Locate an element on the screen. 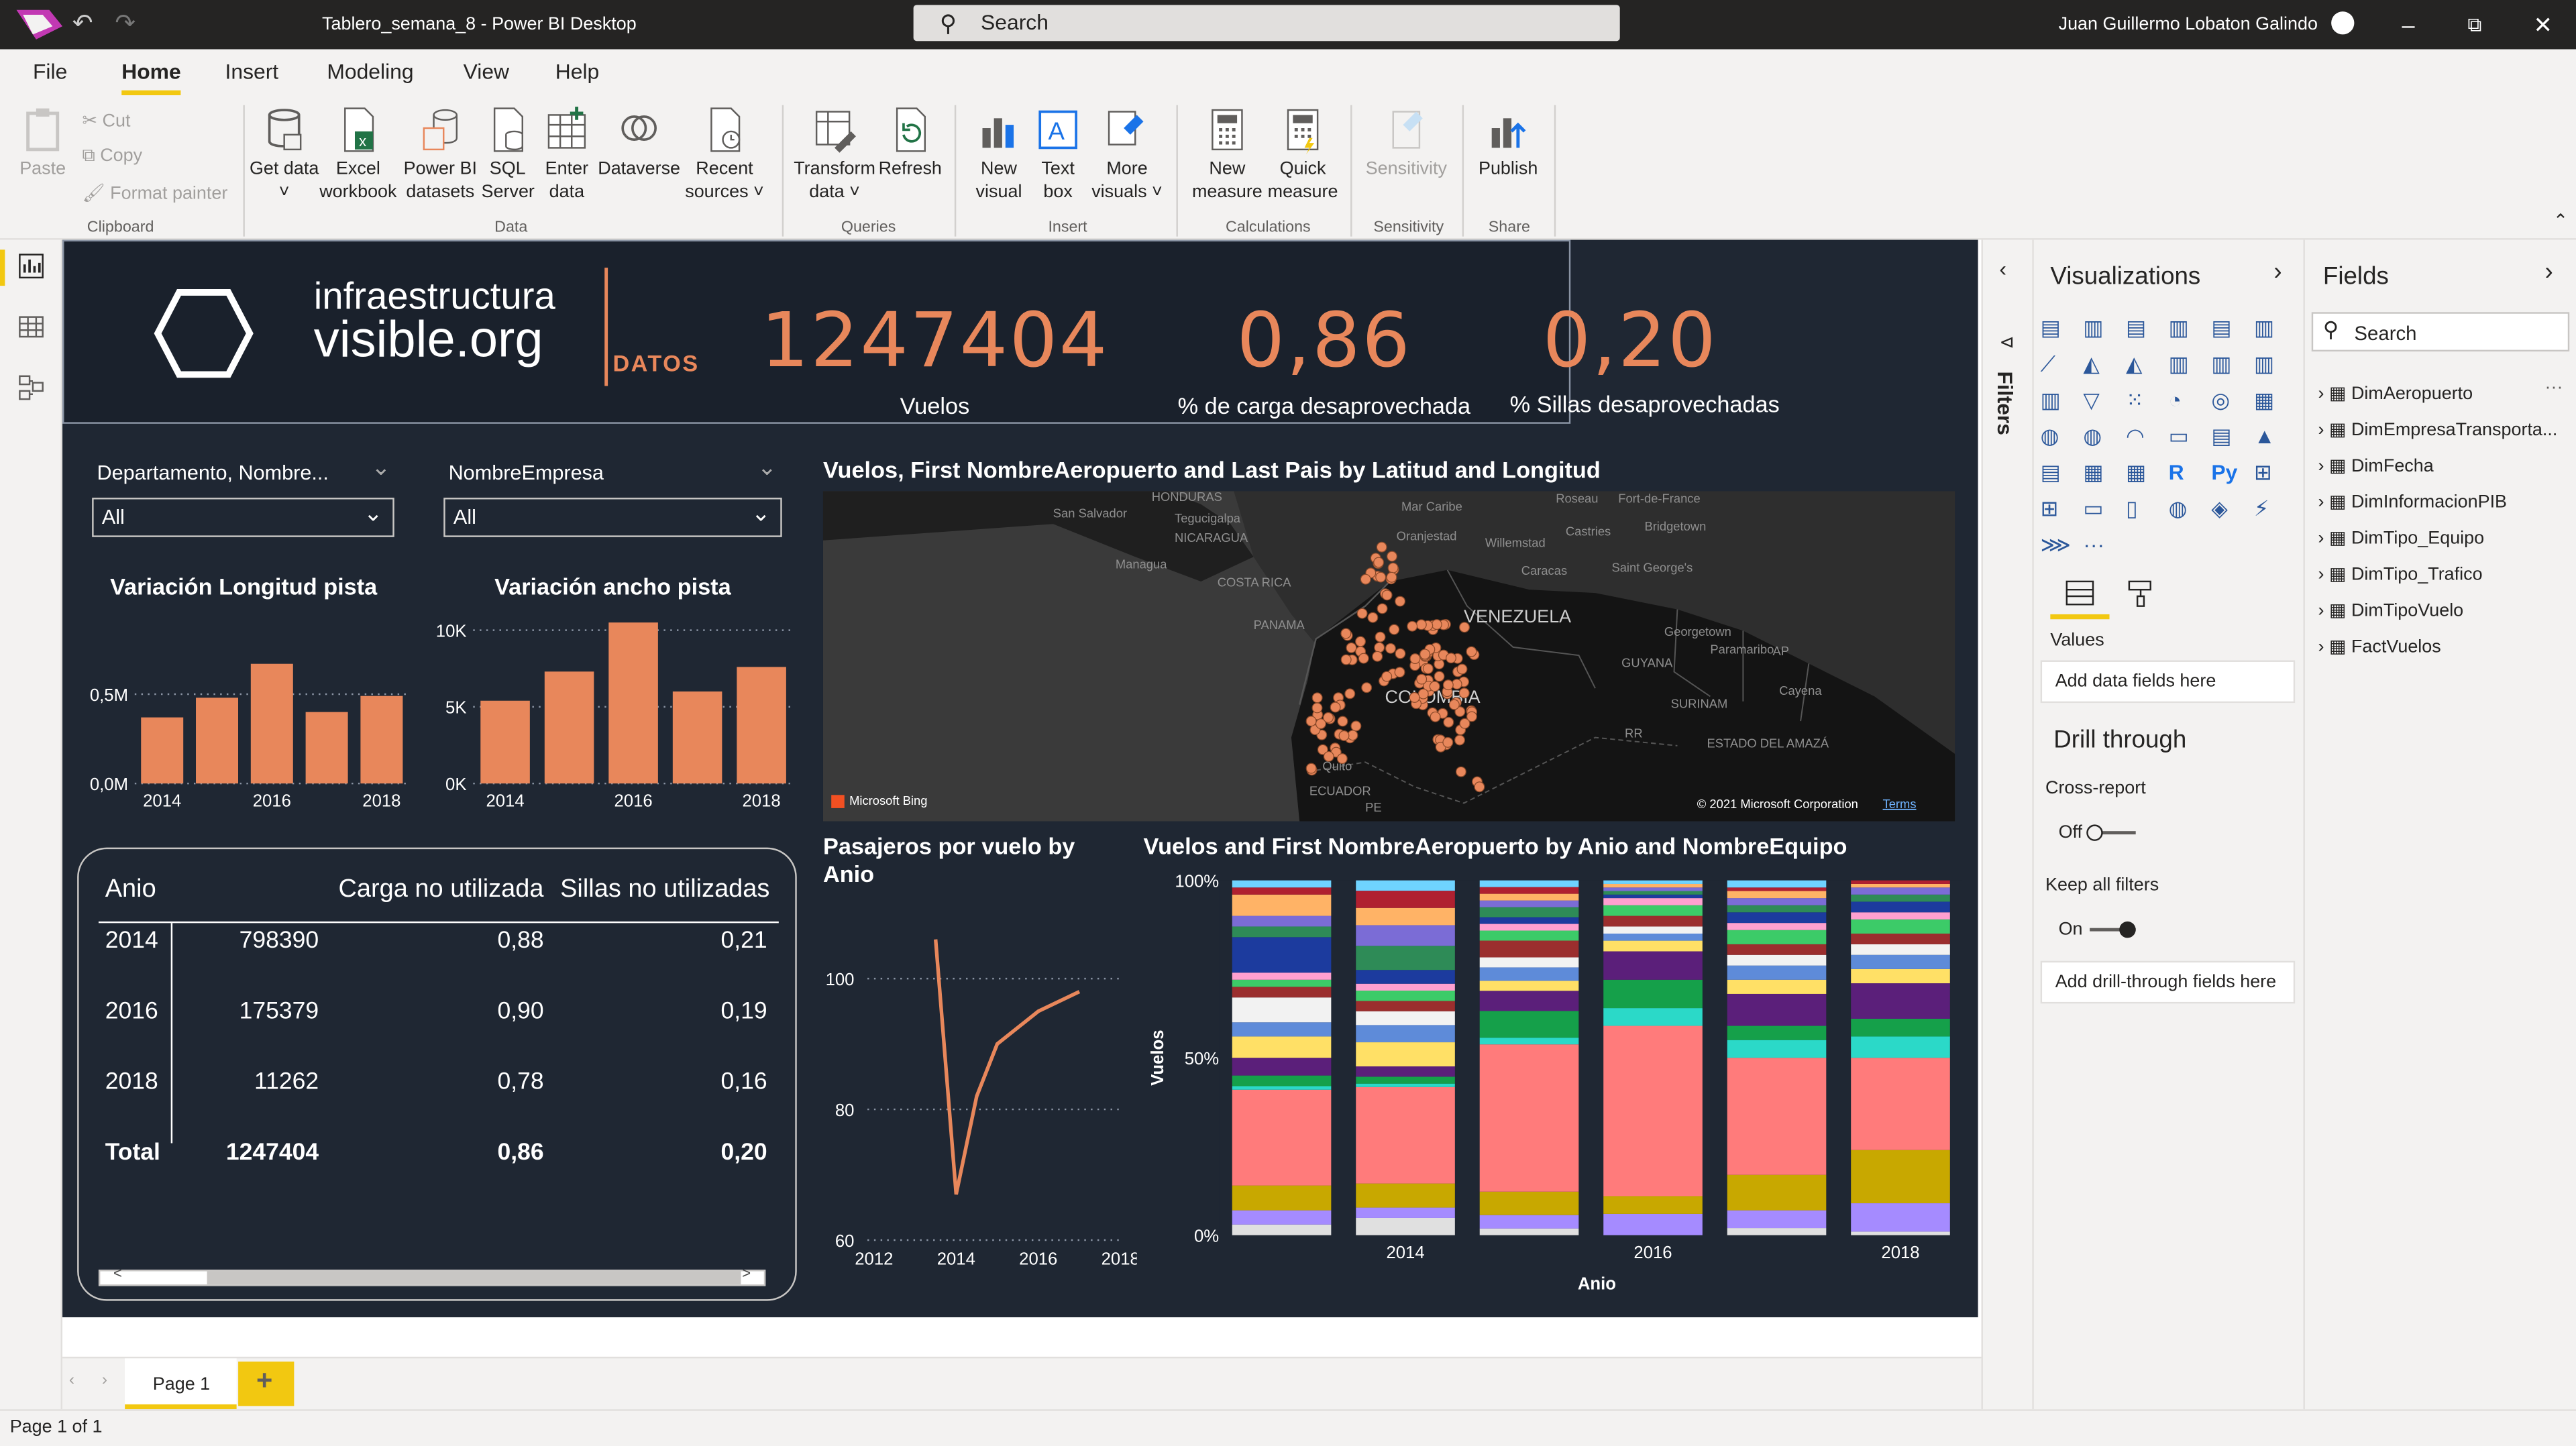 The width and height of the screenshot is (2576, 1446). stacked-column-chart: Vuelos 0% 50% 100% 2014 2016 2018 Anio is located at coordinates (1554, 1082).